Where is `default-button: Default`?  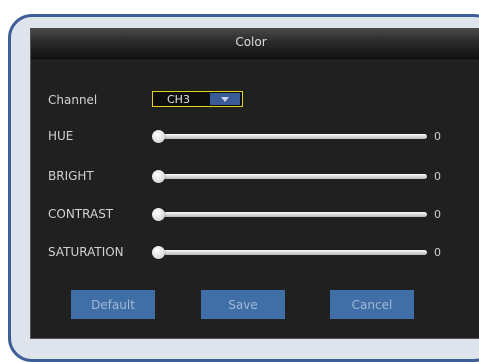 default-button: Default is located at coordinates (113, 304).